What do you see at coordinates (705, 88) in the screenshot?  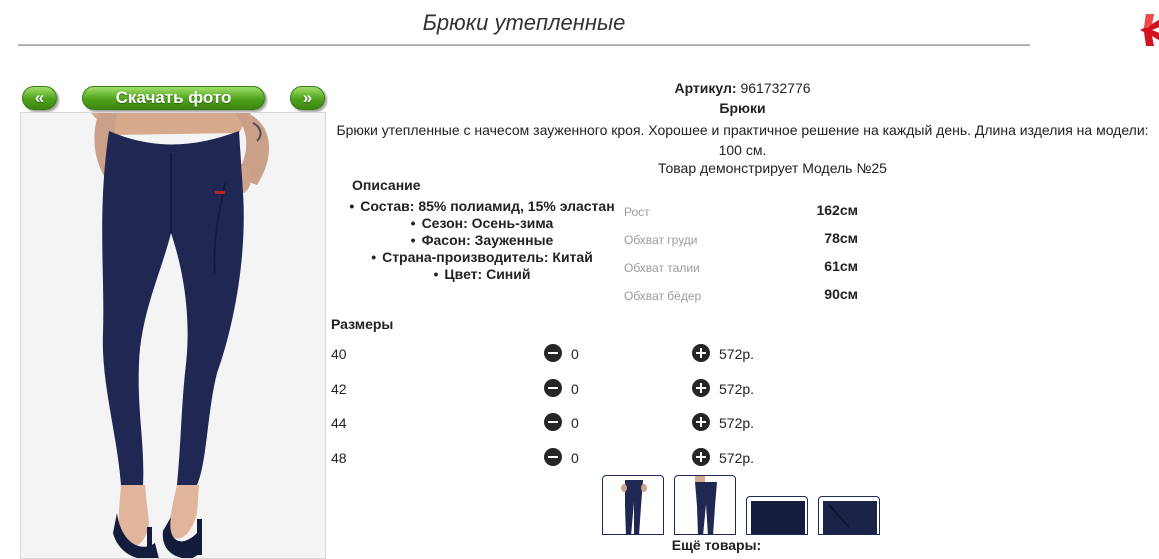 I see `sku-label: Артикул:` at bounding box center [705, 88].